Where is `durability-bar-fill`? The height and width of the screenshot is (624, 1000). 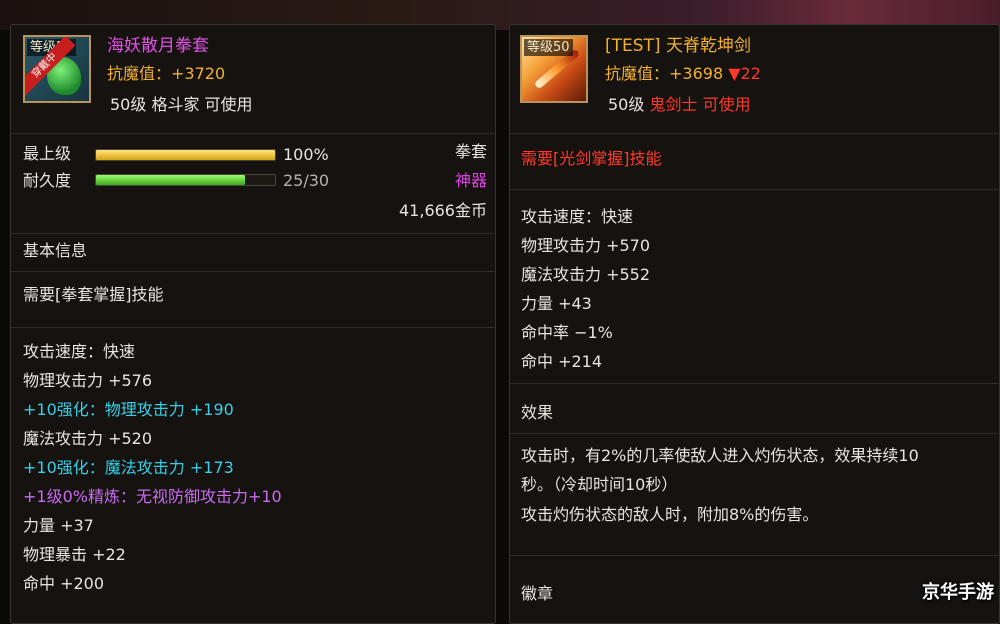 durability-bar-fill is located at coordinates (170, 180).